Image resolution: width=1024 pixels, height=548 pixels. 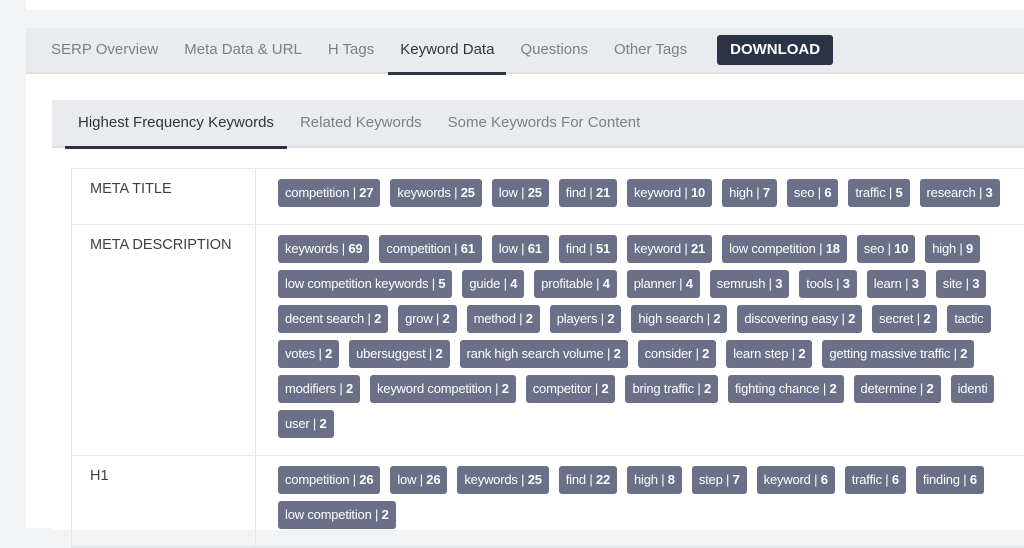 I want to click on keyword-tag: keyword | 10, so click(x=670, y=193).